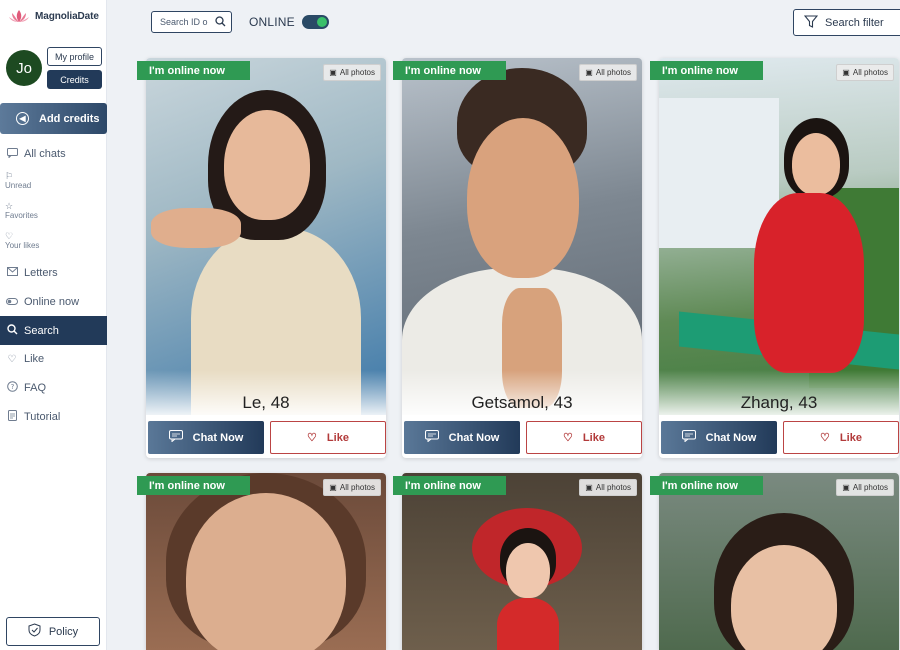 The width and height of the screenshot is (900, 650). I want to click on toggle-knob, so click(322, 22).